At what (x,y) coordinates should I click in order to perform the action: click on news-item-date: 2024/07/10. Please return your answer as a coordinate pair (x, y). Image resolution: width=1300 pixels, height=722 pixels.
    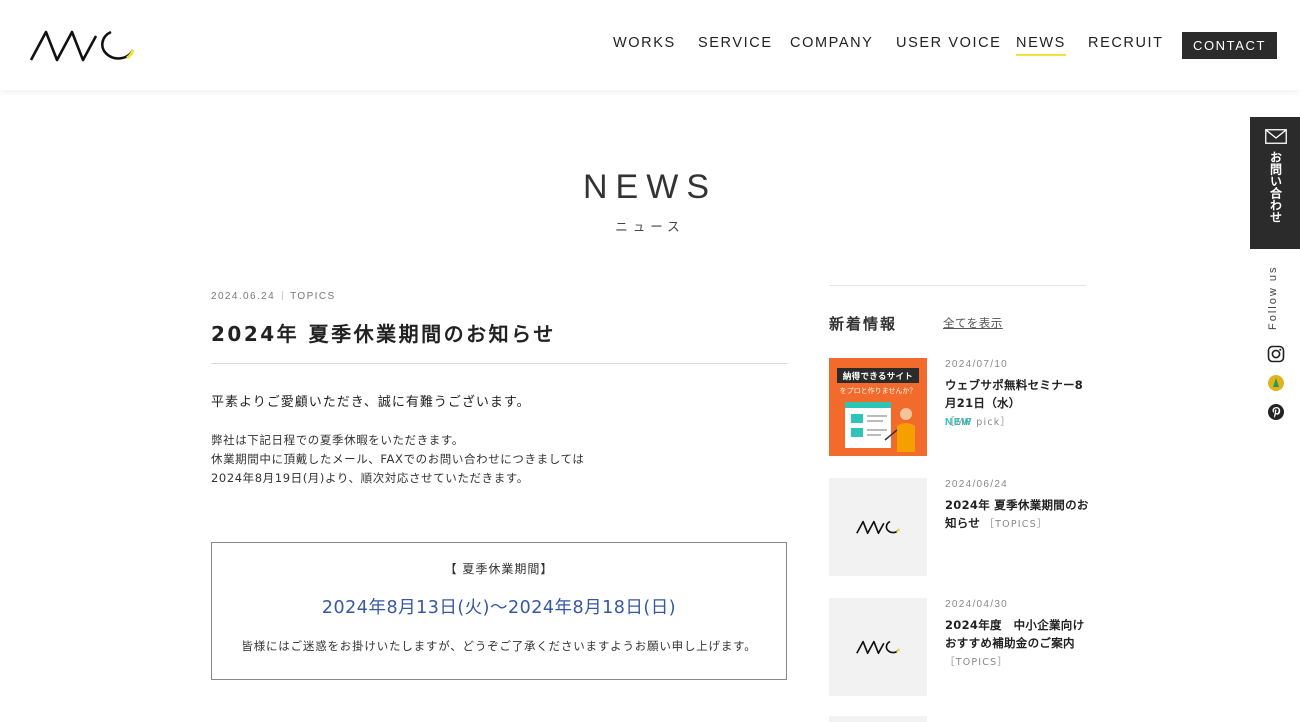
    Looking at the image, I should click on (977, 364).